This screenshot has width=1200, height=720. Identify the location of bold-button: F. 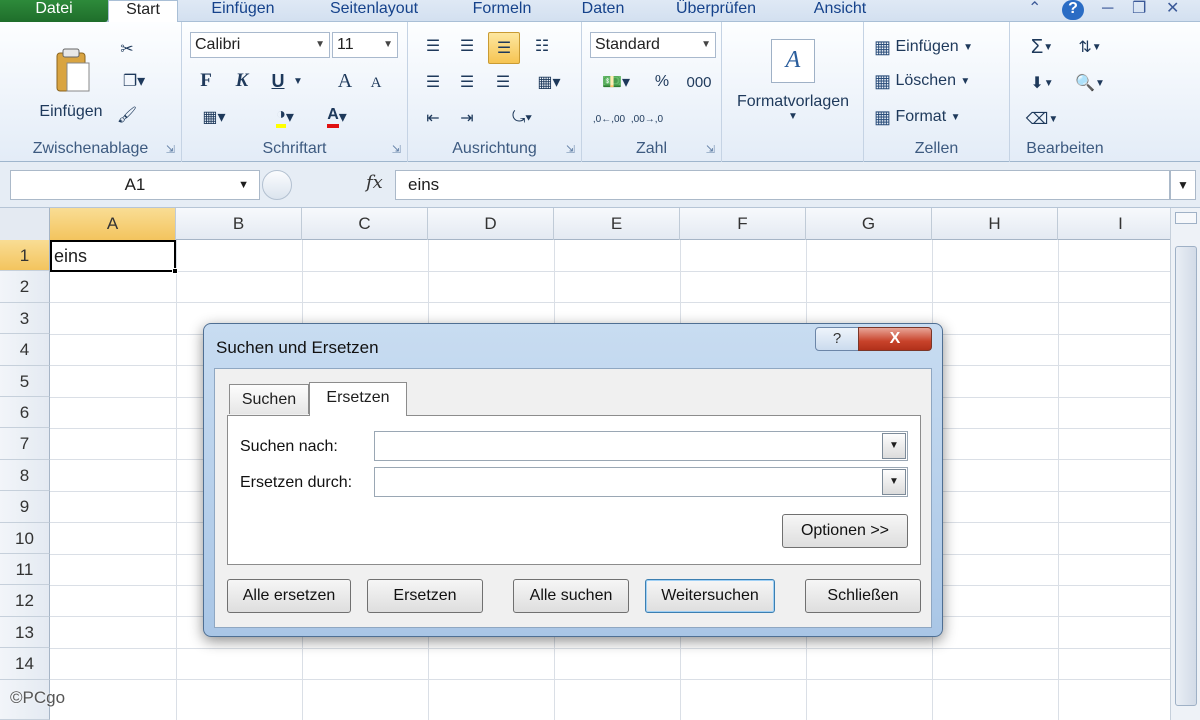
(206, 81).